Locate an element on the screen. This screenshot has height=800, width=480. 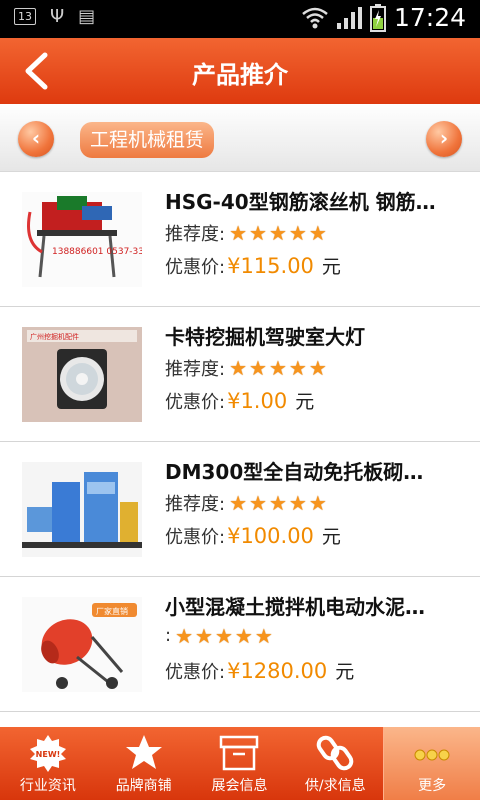
new-badge-text: NEW! is located at coordinates (48, 754).